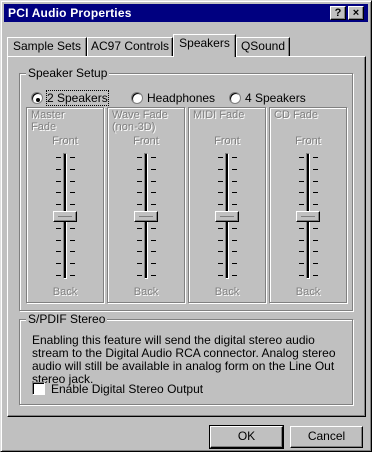 Image resolution: width=377 pixels, height=456 pixels. Describe the element at coordinates (70, 13) in the screenshot. I see `window-title: PCI Audio Properties` at that location.